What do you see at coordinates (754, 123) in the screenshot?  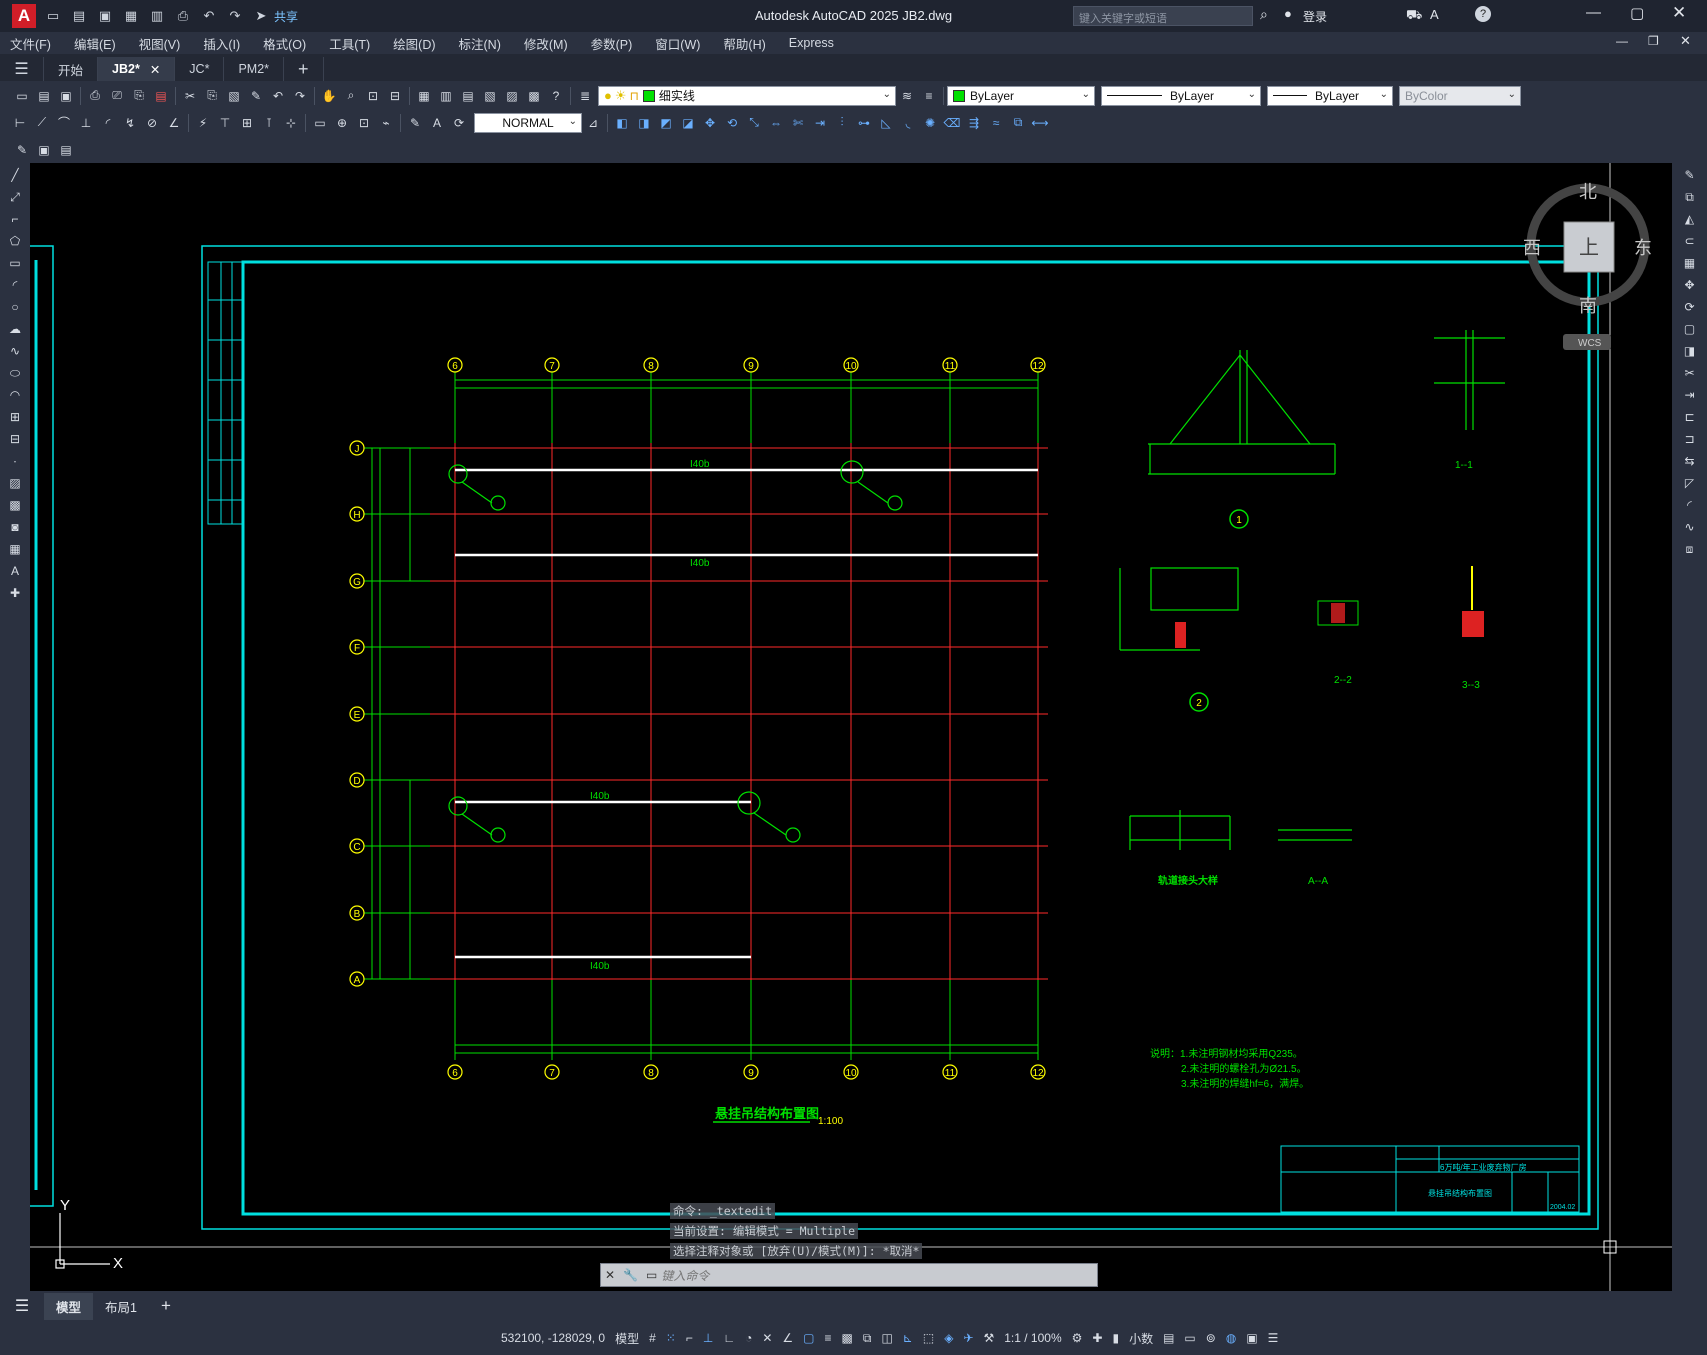 I see `scale-icon: ⤡` at bounding box center [754, 123].